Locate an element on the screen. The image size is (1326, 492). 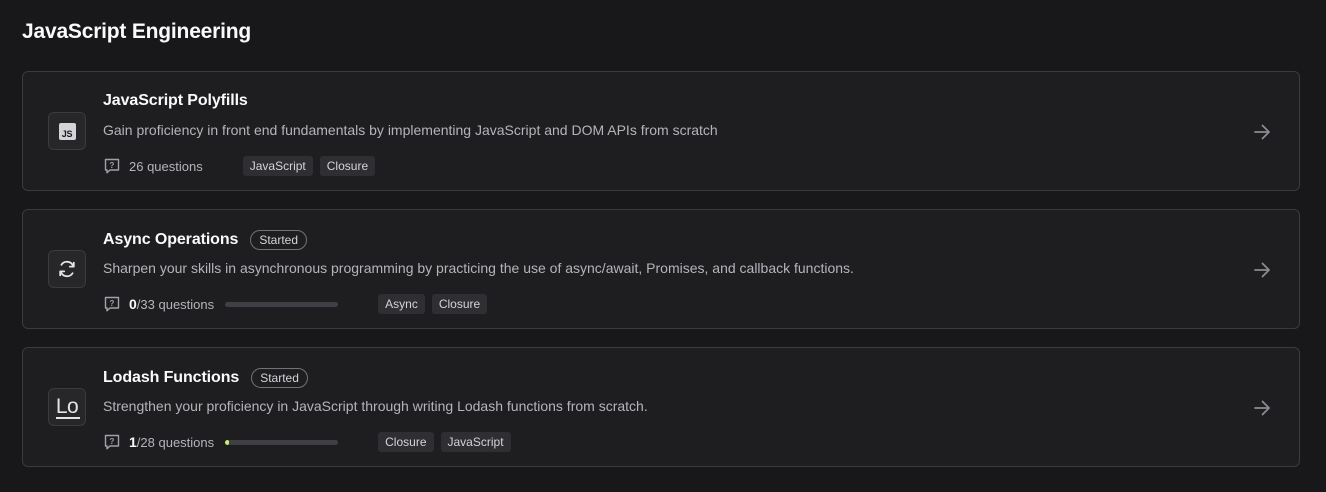
tag-list: Closure JavaScript is located at coordinates (444, 442).